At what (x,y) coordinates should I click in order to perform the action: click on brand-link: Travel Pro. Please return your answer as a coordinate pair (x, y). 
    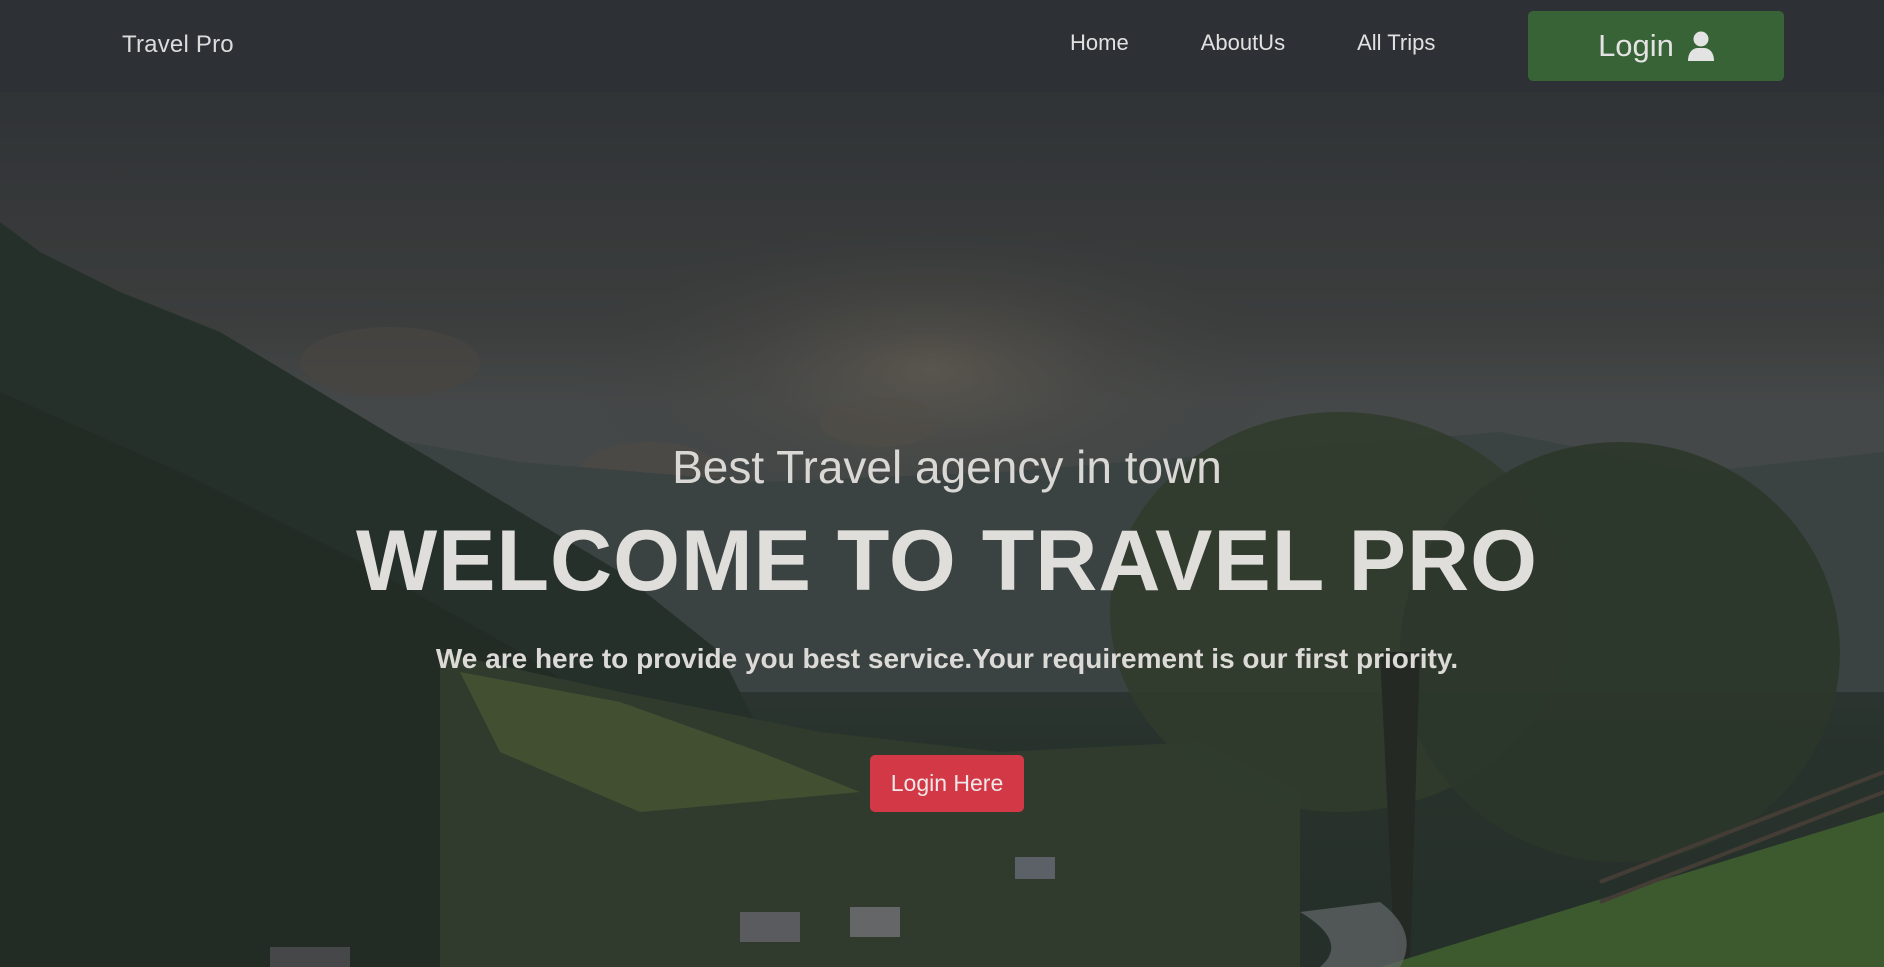
    Looking at the image, I should click on (178, 45).